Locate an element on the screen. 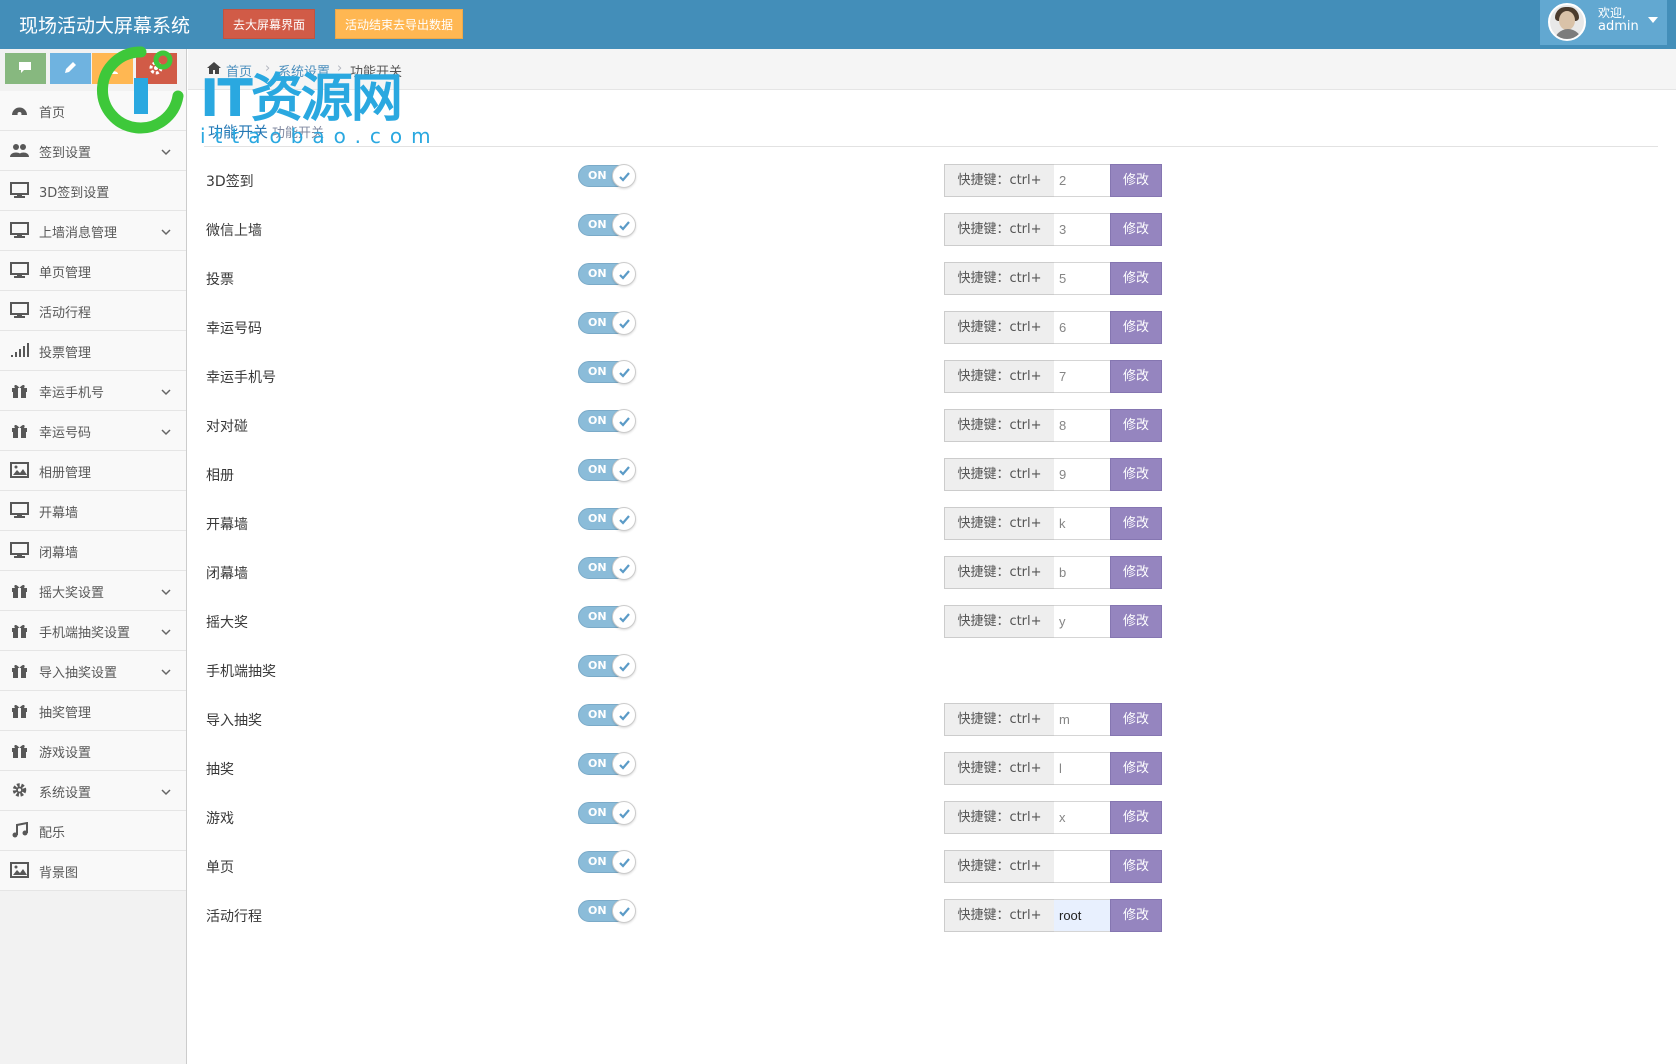 The width and height of the screenshot is (1676, 1064). hotkey-input: m is located at coordinates (1082, 719).